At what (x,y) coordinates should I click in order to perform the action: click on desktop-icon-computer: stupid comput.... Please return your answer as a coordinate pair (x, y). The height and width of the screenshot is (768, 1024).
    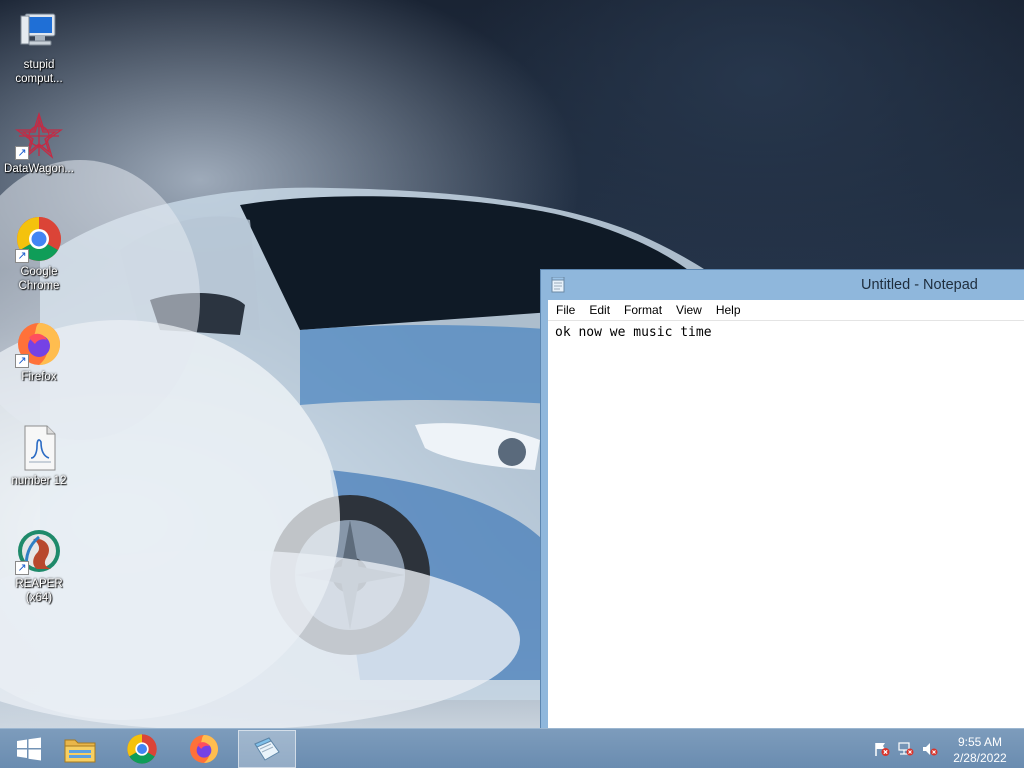
    Looking at the image, I should click on (39, 47).